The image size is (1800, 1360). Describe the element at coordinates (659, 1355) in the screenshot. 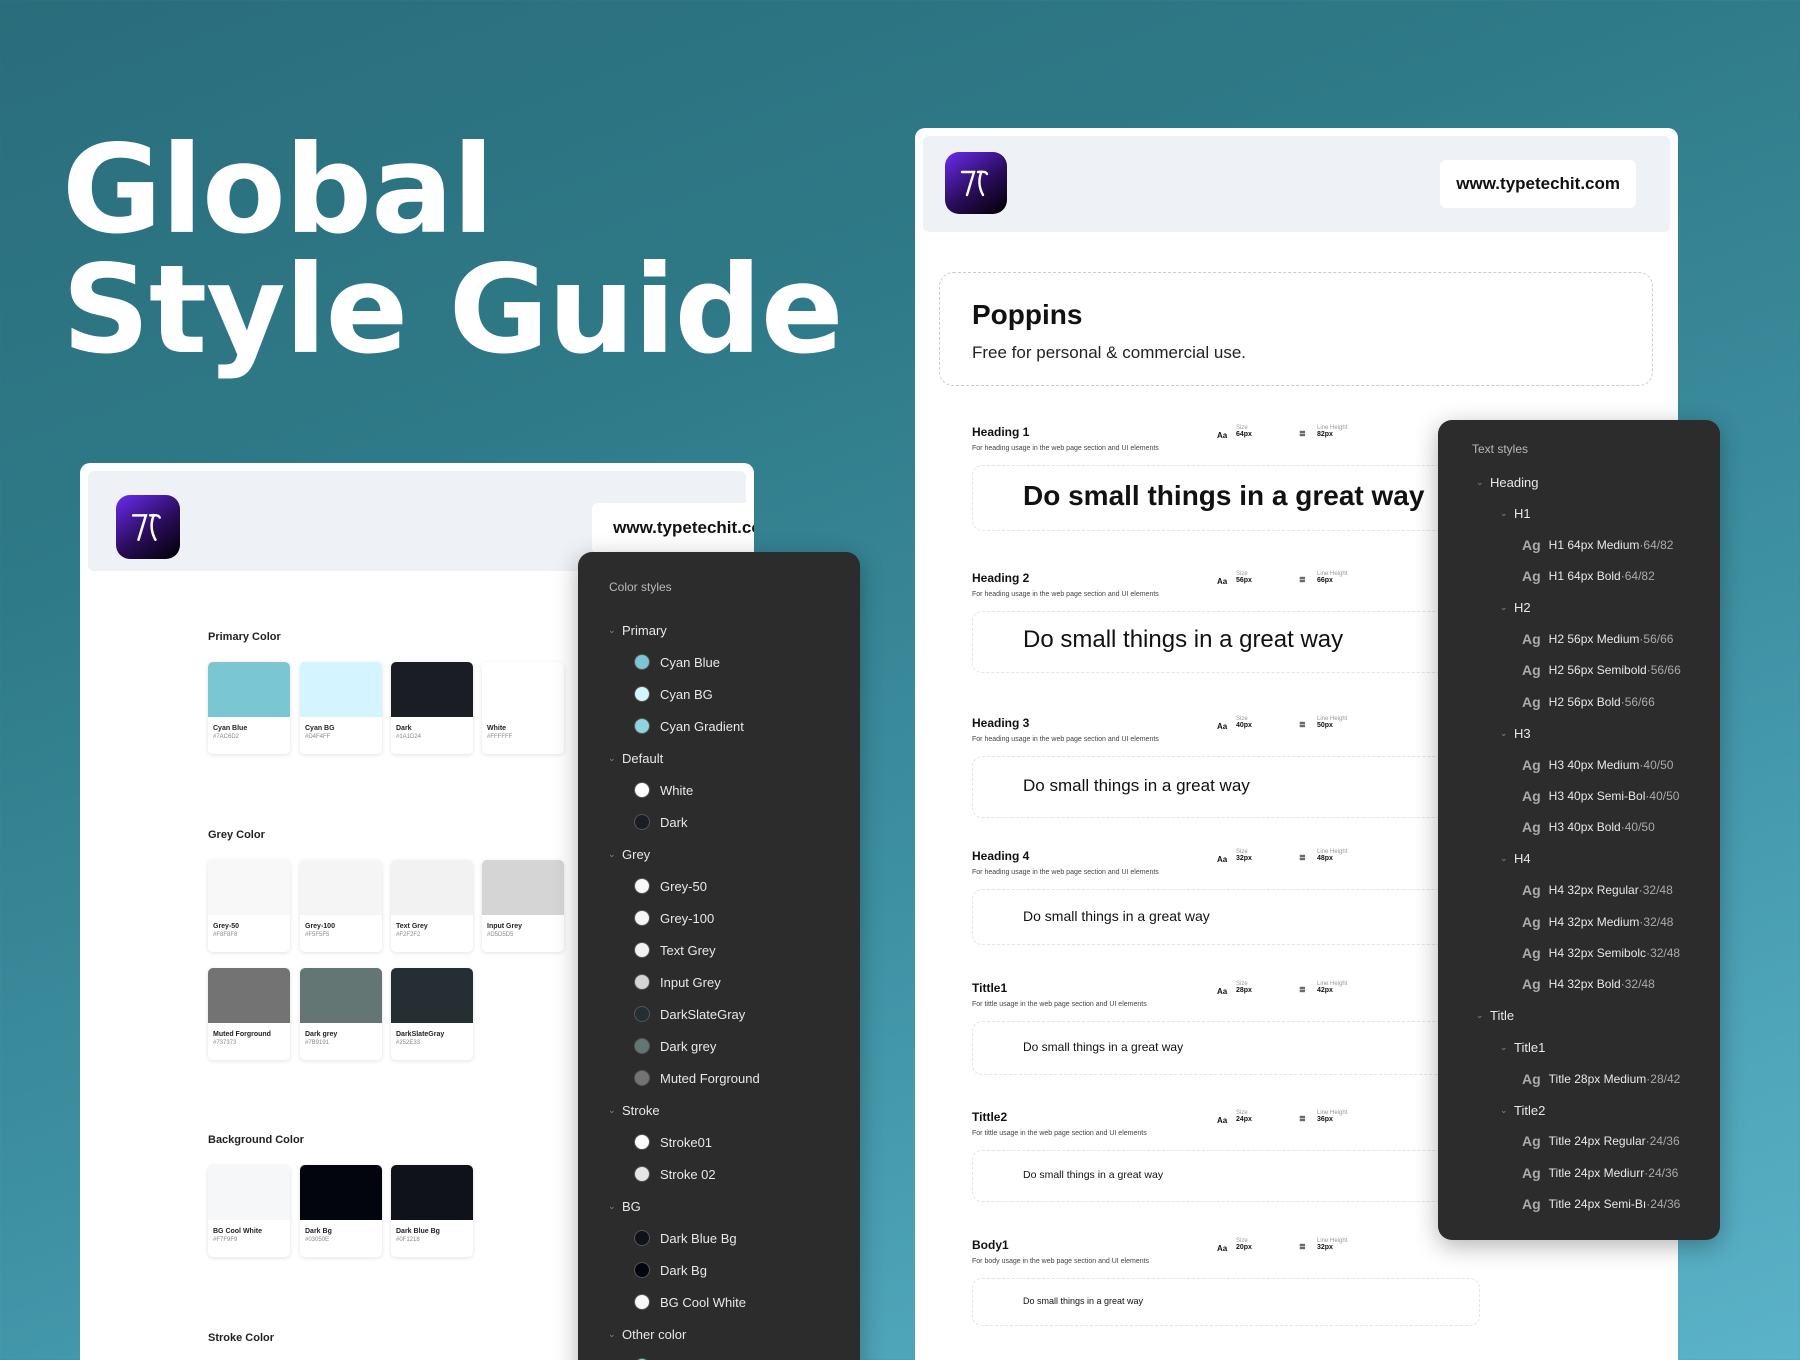

I see `color-style-row: Mint` at that location.